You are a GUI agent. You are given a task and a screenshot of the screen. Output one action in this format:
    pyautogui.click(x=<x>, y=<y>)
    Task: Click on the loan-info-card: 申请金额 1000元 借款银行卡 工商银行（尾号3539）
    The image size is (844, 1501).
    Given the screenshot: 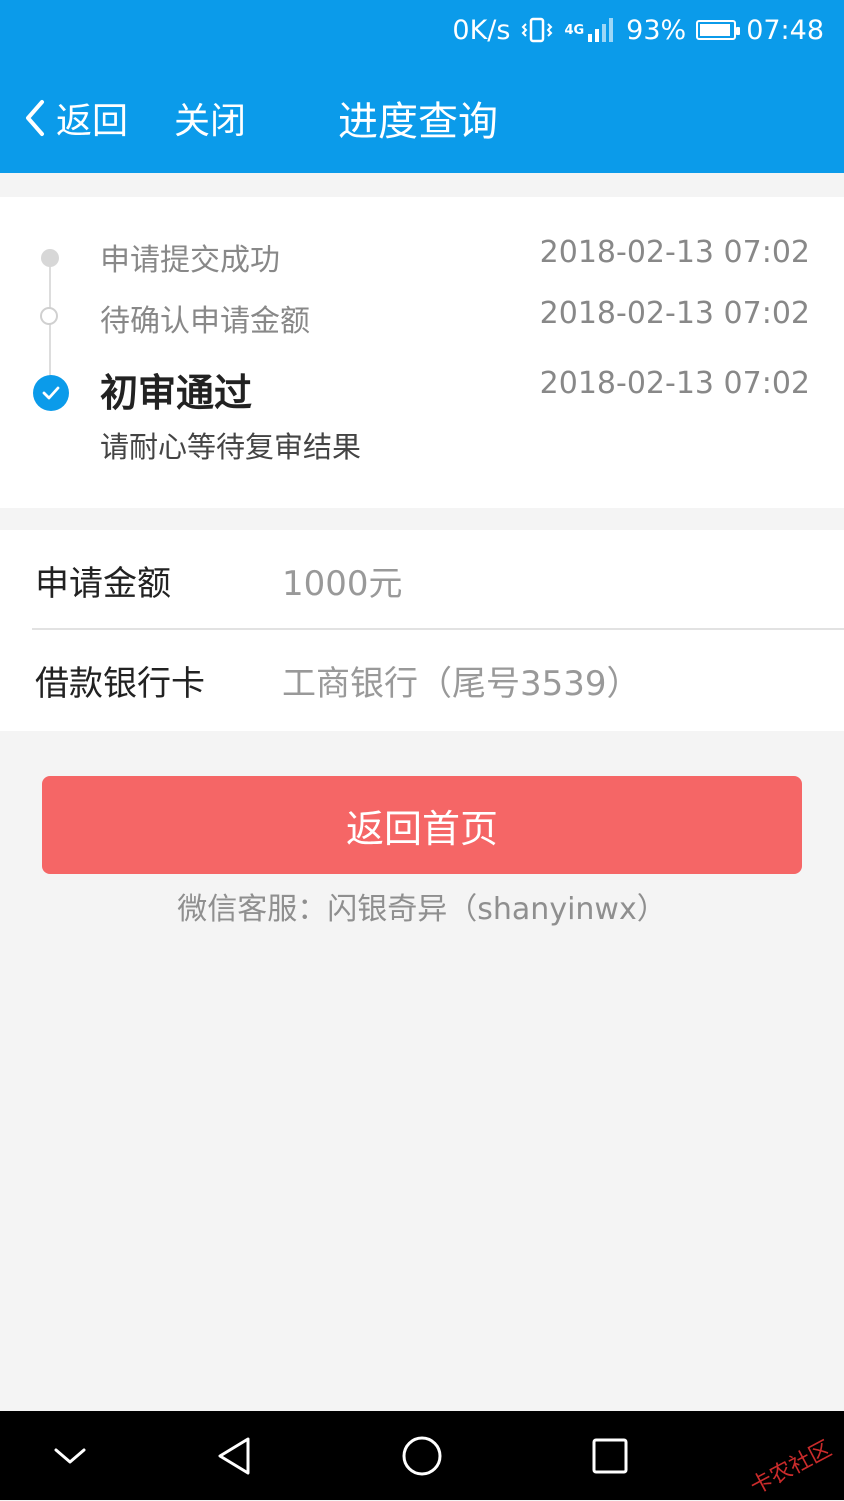 What is the action you would take?
    pyautogui.click(x=422, y=630)
    